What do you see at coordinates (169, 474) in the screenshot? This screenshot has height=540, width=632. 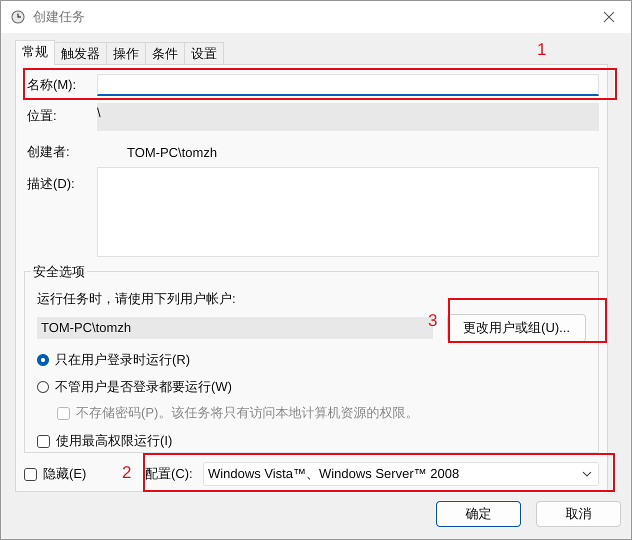 I see `field-label: 配置(C):` at bounding box center [169, 474].